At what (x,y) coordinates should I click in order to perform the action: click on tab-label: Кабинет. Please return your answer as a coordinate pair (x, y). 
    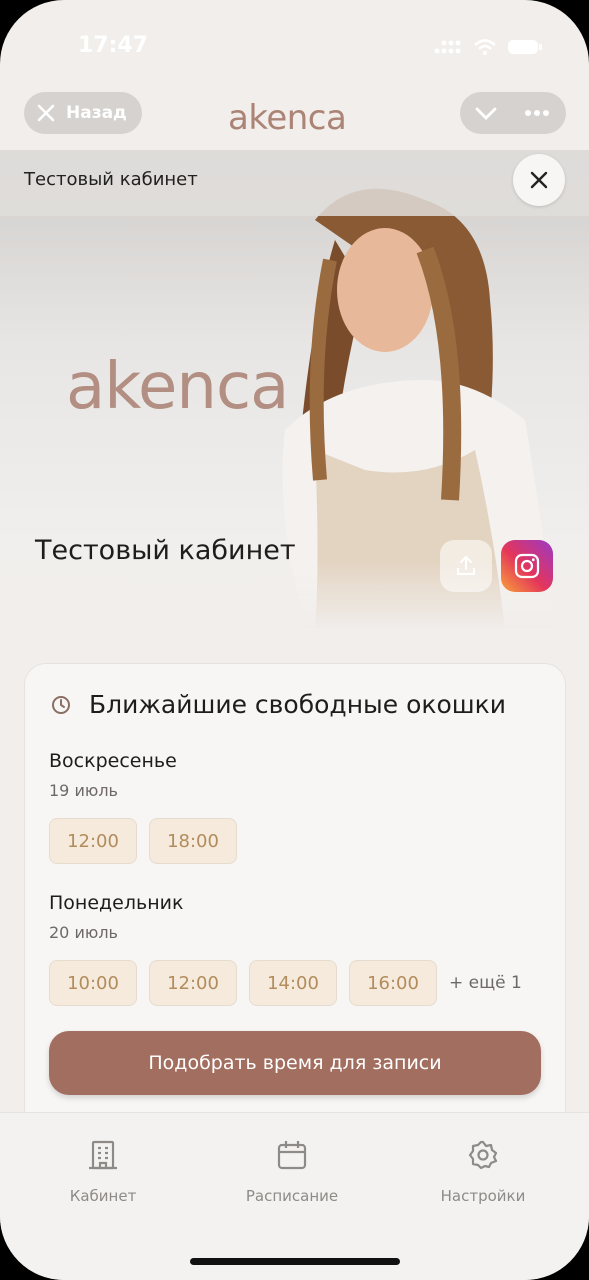
    Looking at the image, I should click on (103, 1196).